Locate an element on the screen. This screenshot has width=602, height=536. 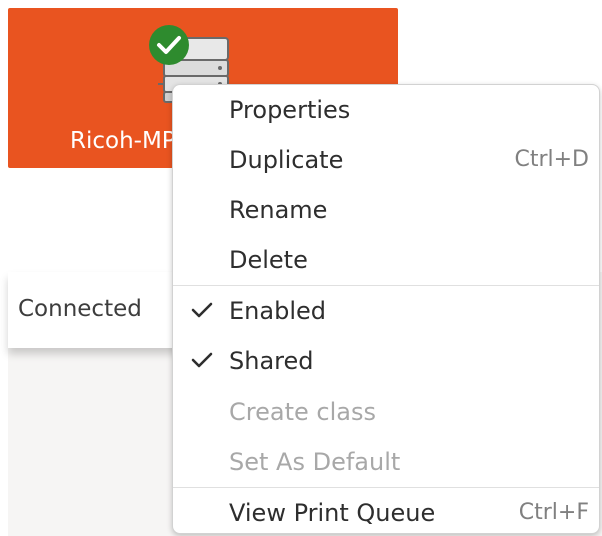
menu-item-label: Set As Default is located at coordinates (315, 462).